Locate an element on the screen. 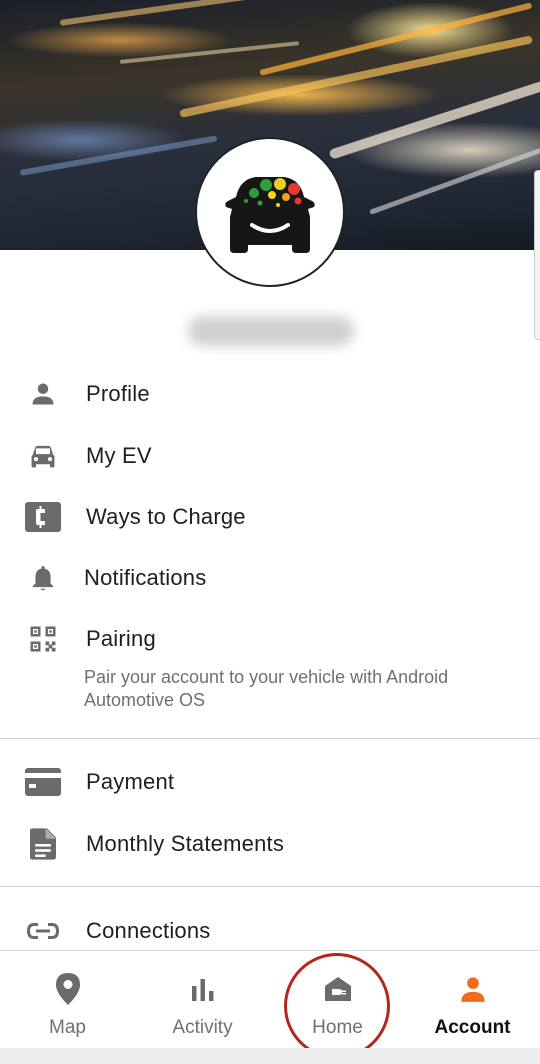  nav-label-account: Account is located at coordinates (472, 1027).